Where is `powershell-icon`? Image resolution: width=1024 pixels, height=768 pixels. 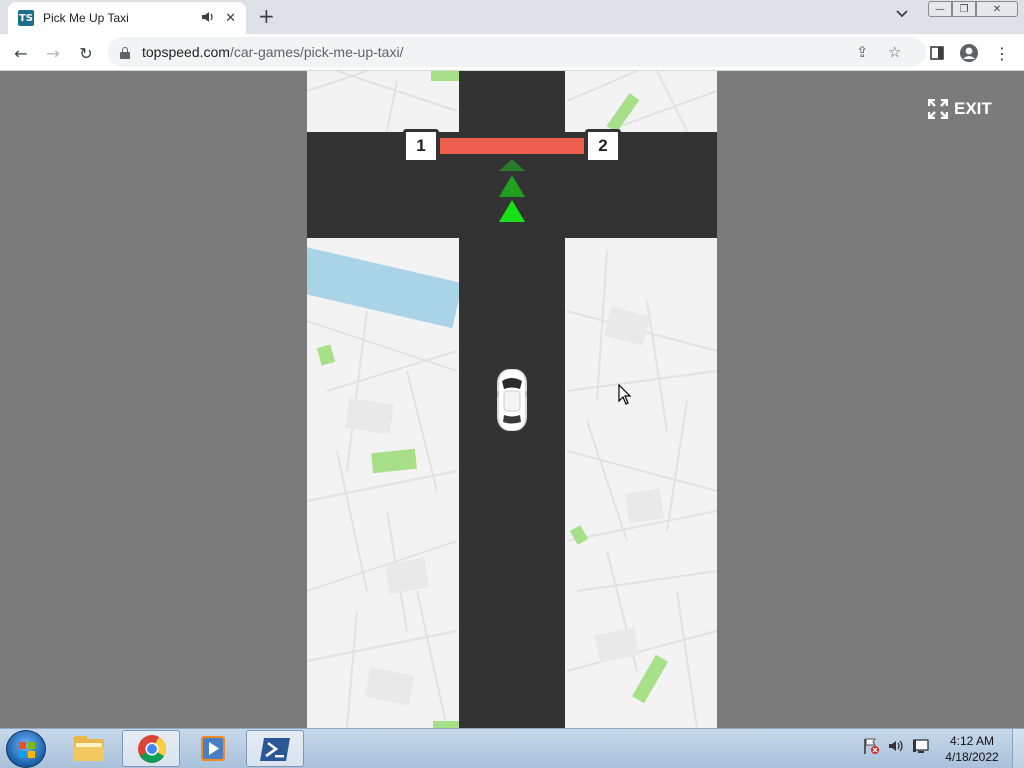
powershell-icon is located at coordinates (275, 749).